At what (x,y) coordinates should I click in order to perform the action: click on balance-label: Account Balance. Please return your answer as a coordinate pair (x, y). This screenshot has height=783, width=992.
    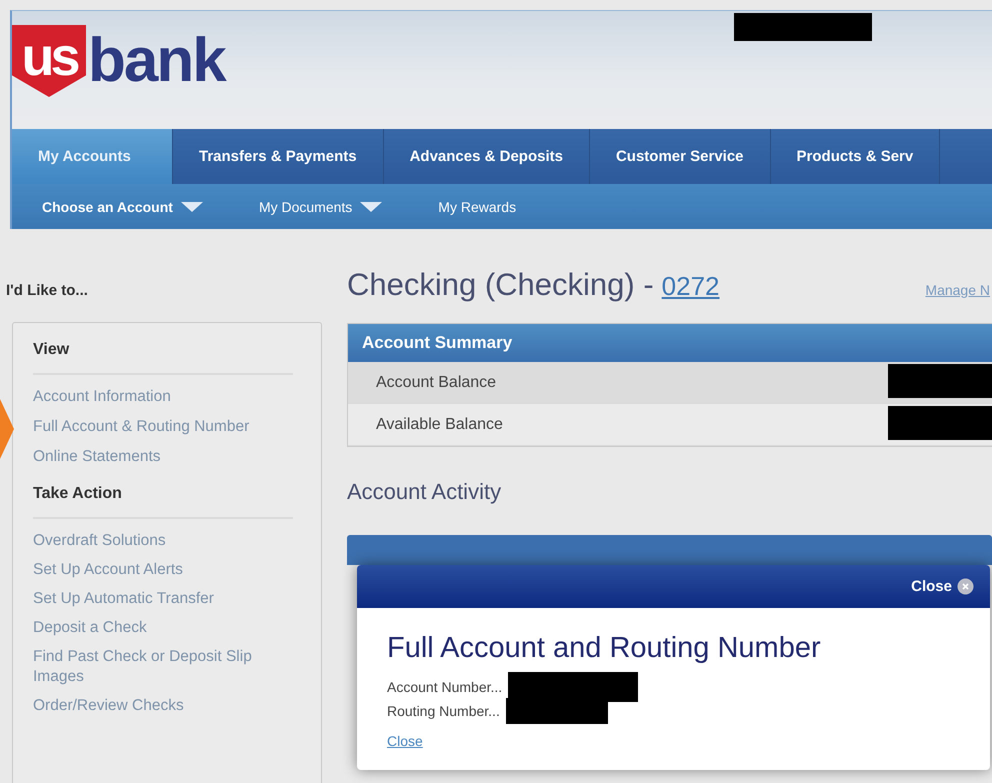
    Looking at the image, I should click on (436, 383).